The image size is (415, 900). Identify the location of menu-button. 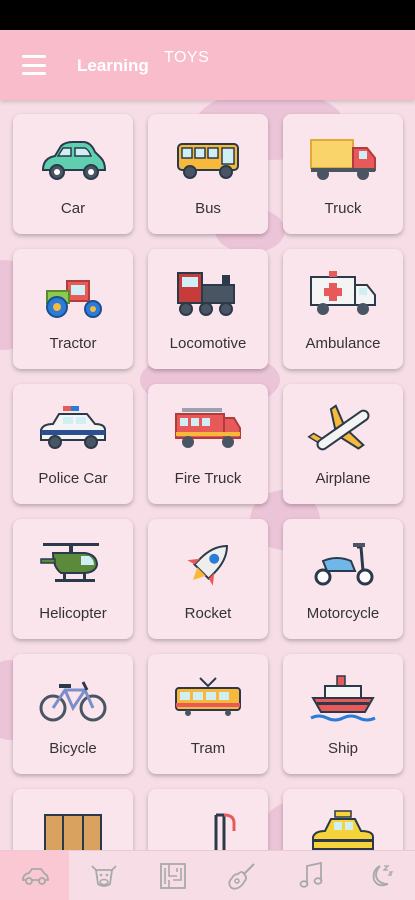
(34, 65).